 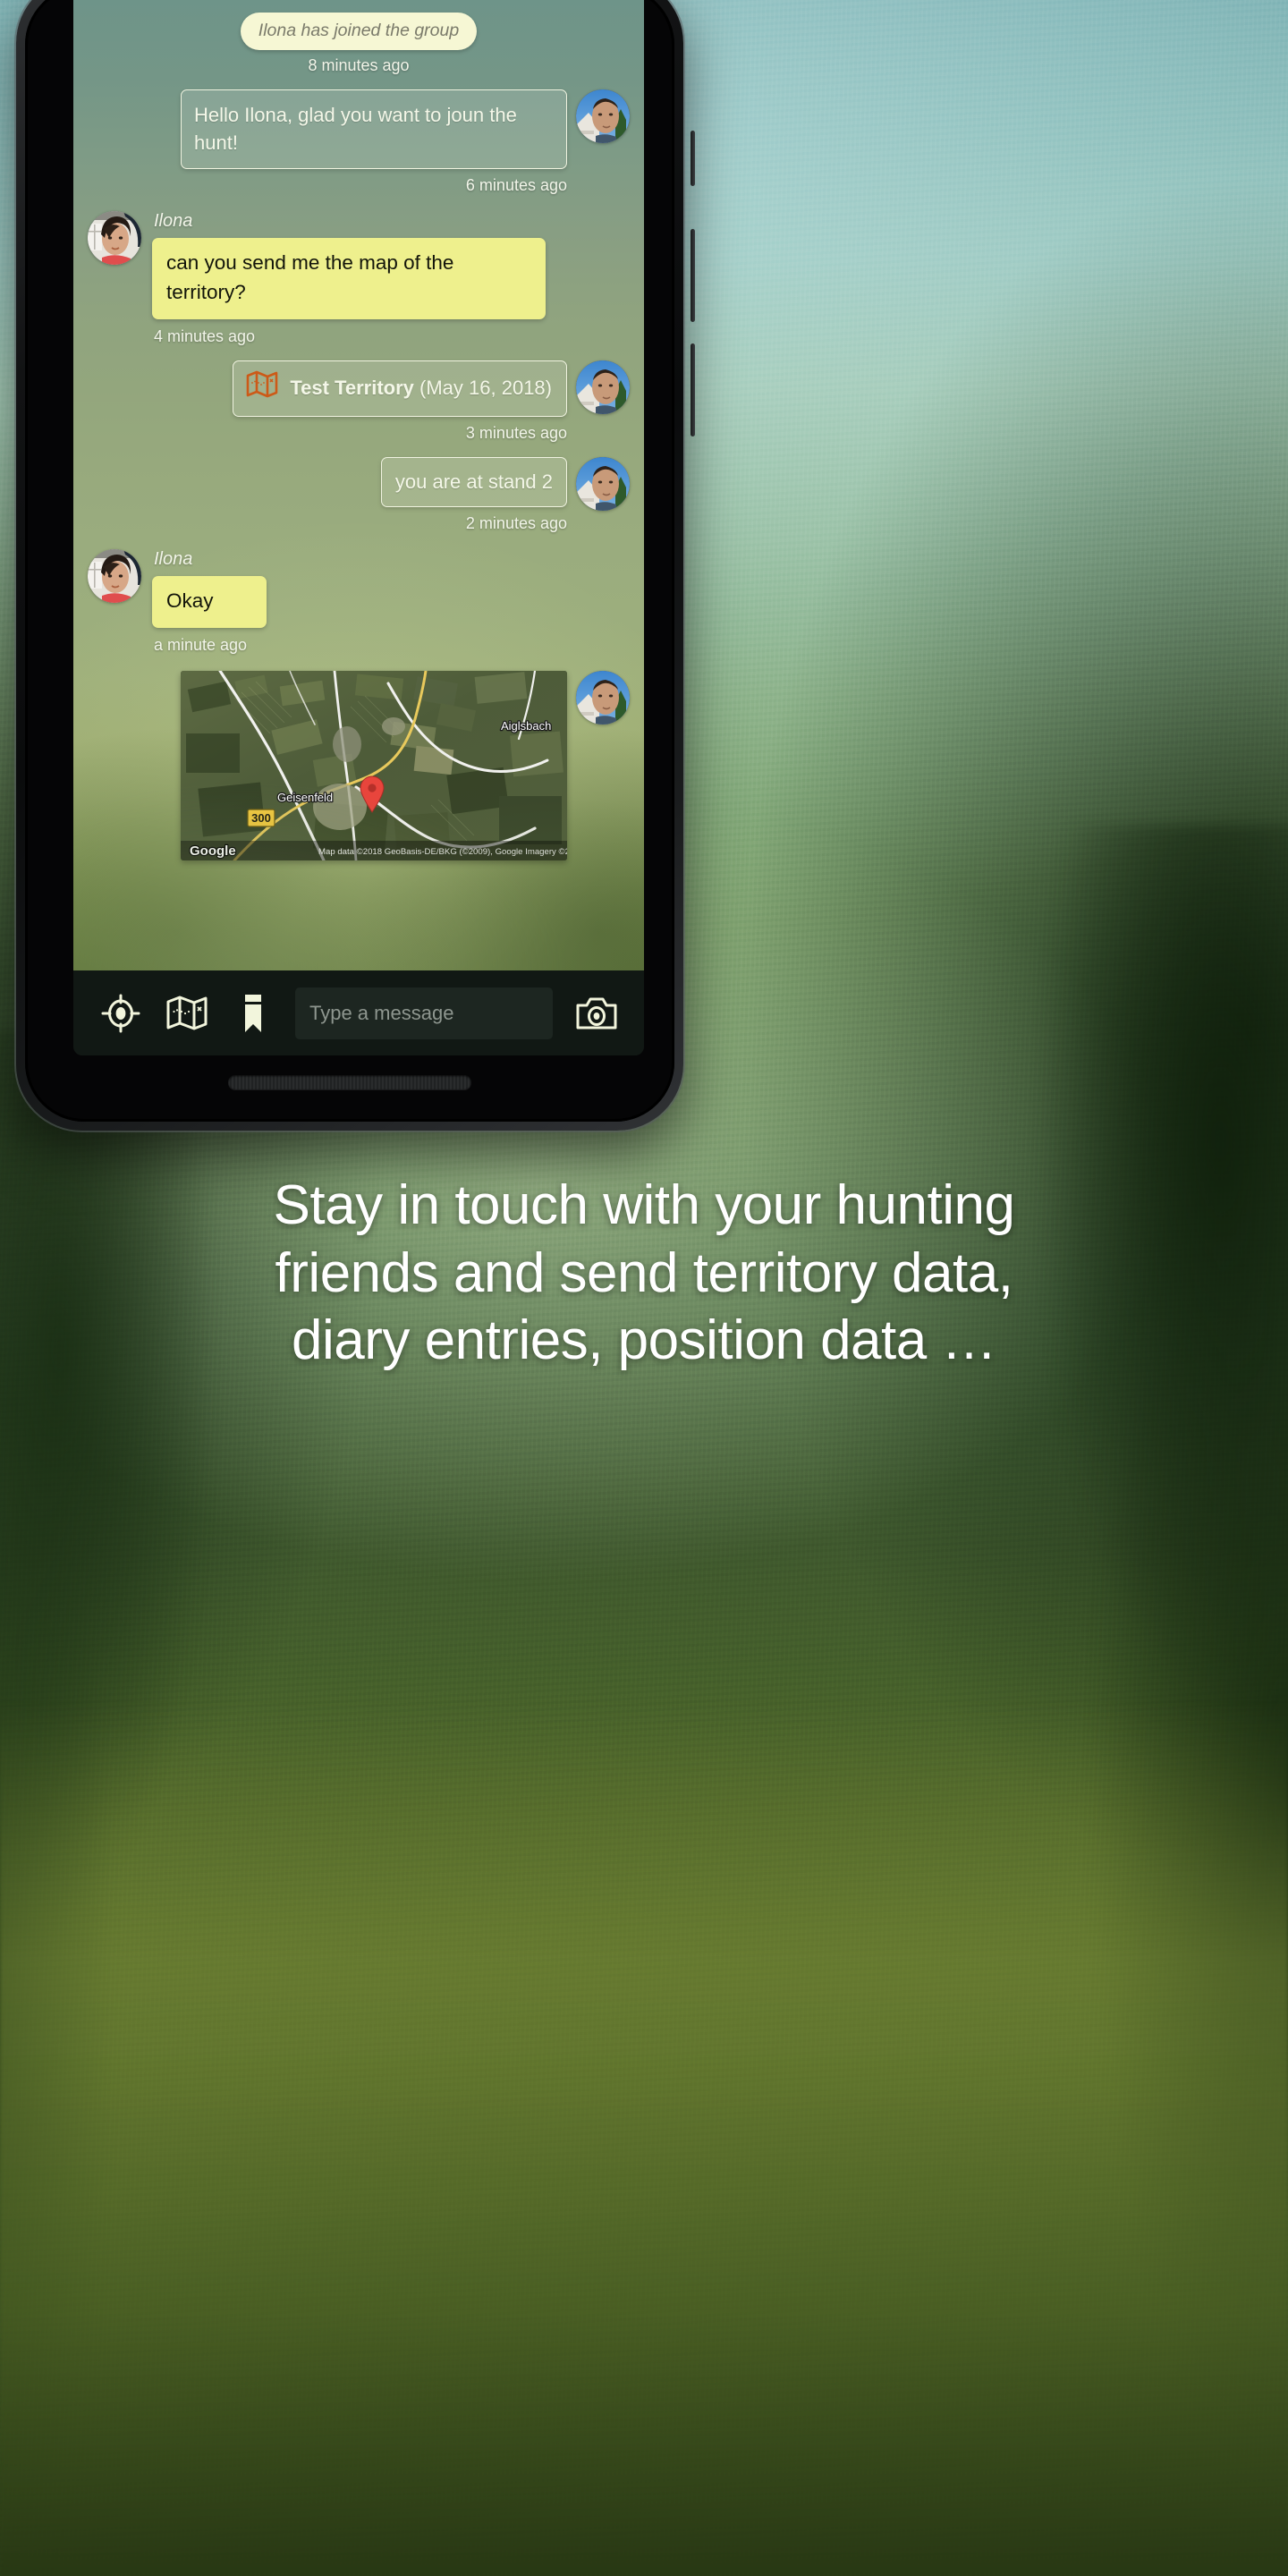 I want to click on message-composer-toolbar: Type a message, so click(x=358, y=1012).